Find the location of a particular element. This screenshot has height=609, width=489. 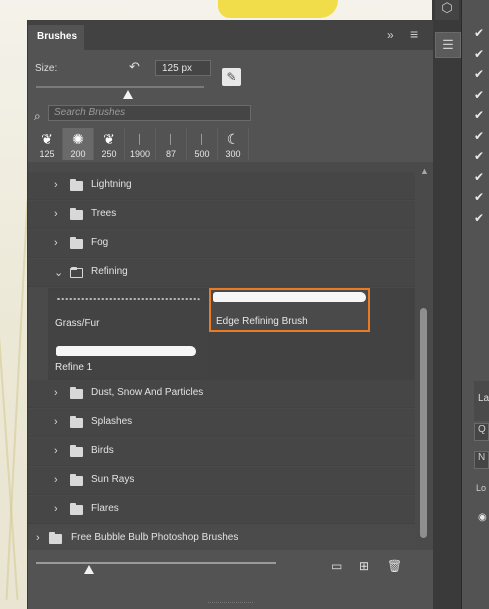

panel-tab-bar: Brushes » ≡ is located at coordinates (230, 35).